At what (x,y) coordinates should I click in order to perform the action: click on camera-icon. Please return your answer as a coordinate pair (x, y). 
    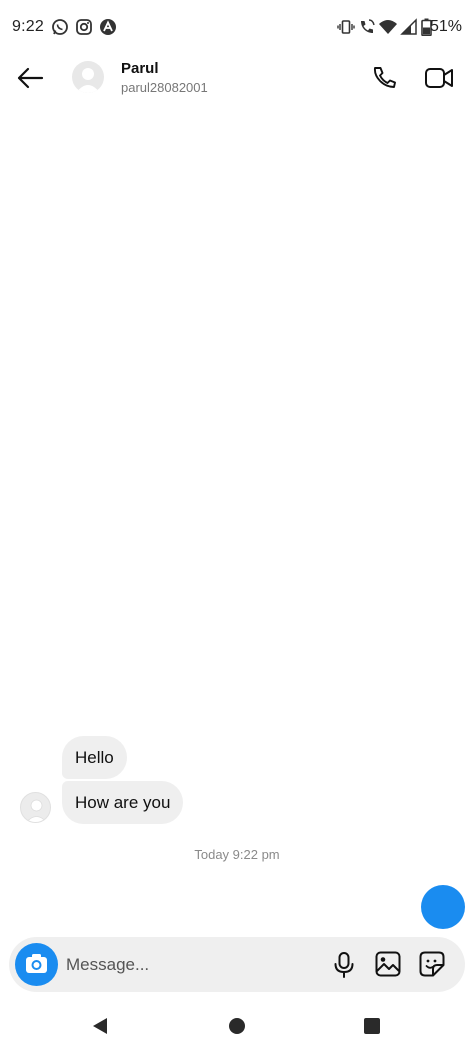
    Looking at the image, I should click on (36, 963).